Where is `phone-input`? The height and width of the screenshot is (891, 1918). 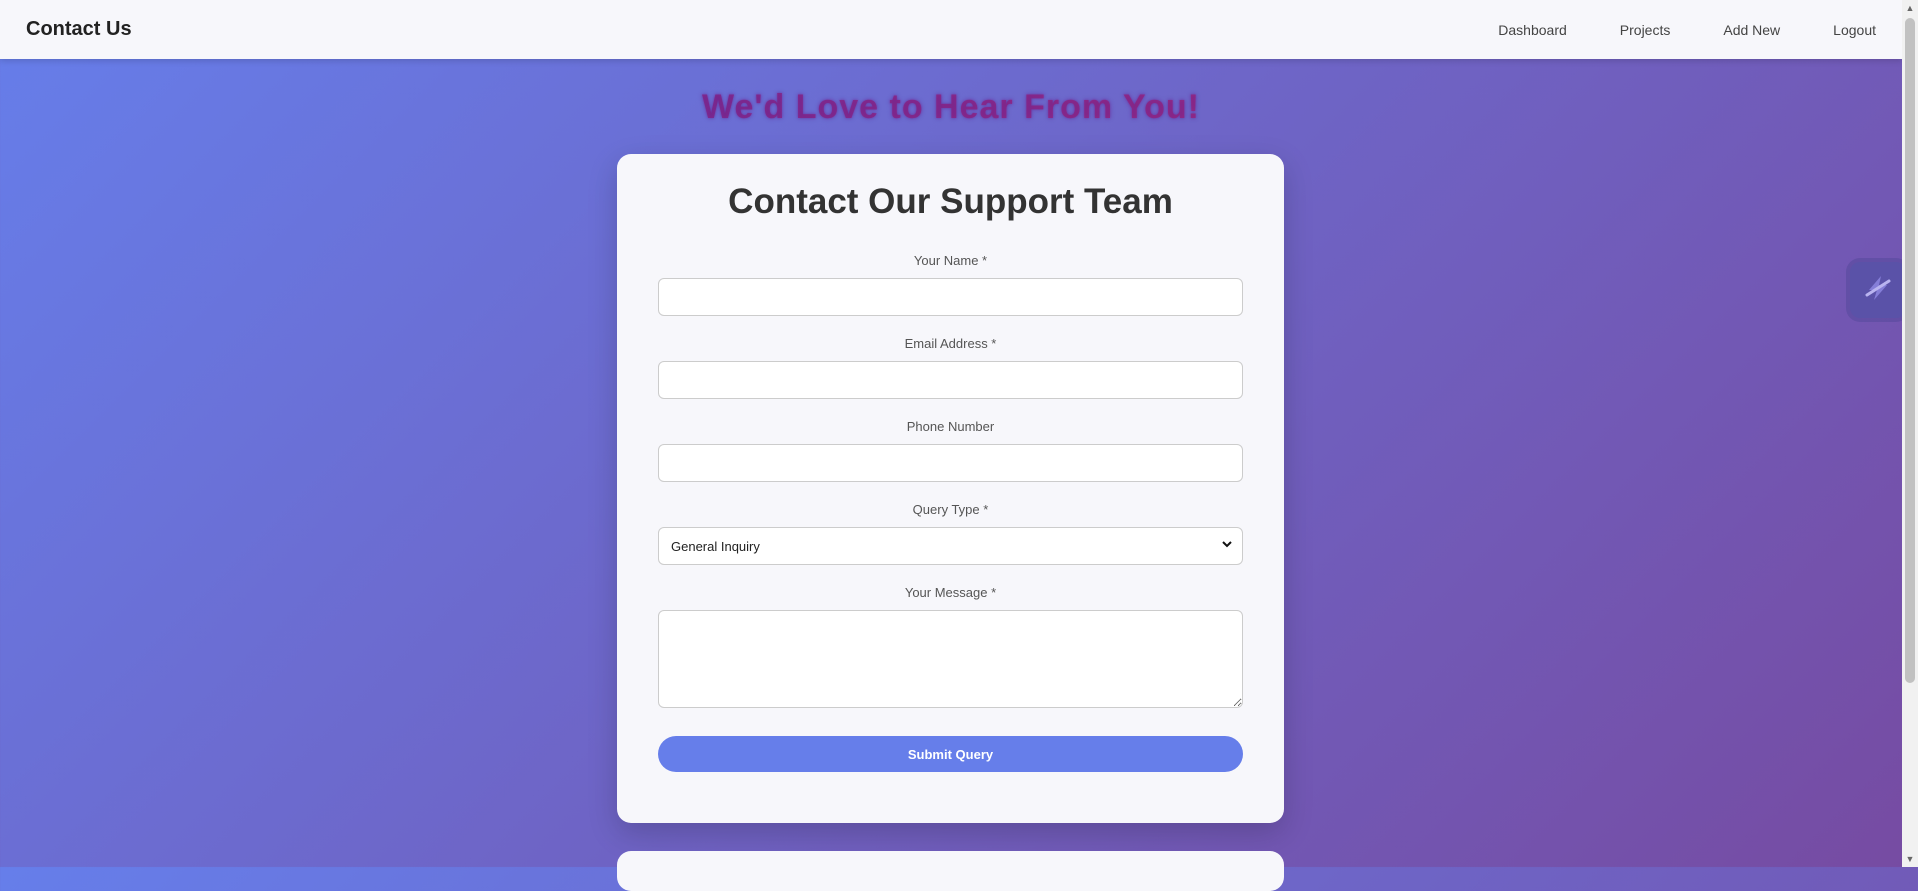
phone-input is located at coordinates (950, 463).